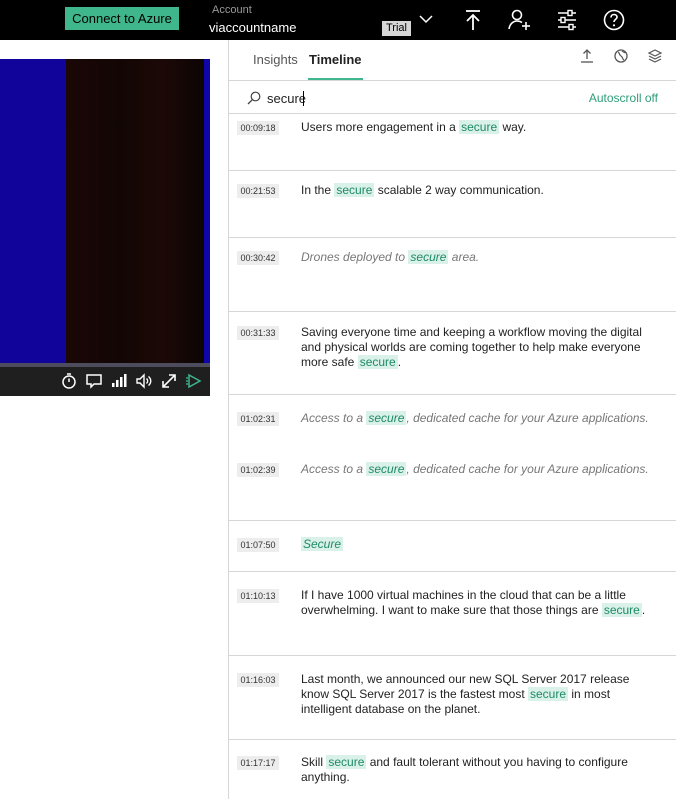 The height and width of the screenshot is (799, 676). Describe the element at coordinates (144, 381) in the screenshot. I see `volume-icon` at that location.